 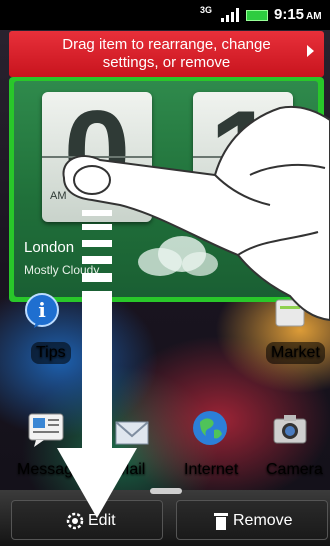 I want to click on battery-icon, so click(x=257, y=15).